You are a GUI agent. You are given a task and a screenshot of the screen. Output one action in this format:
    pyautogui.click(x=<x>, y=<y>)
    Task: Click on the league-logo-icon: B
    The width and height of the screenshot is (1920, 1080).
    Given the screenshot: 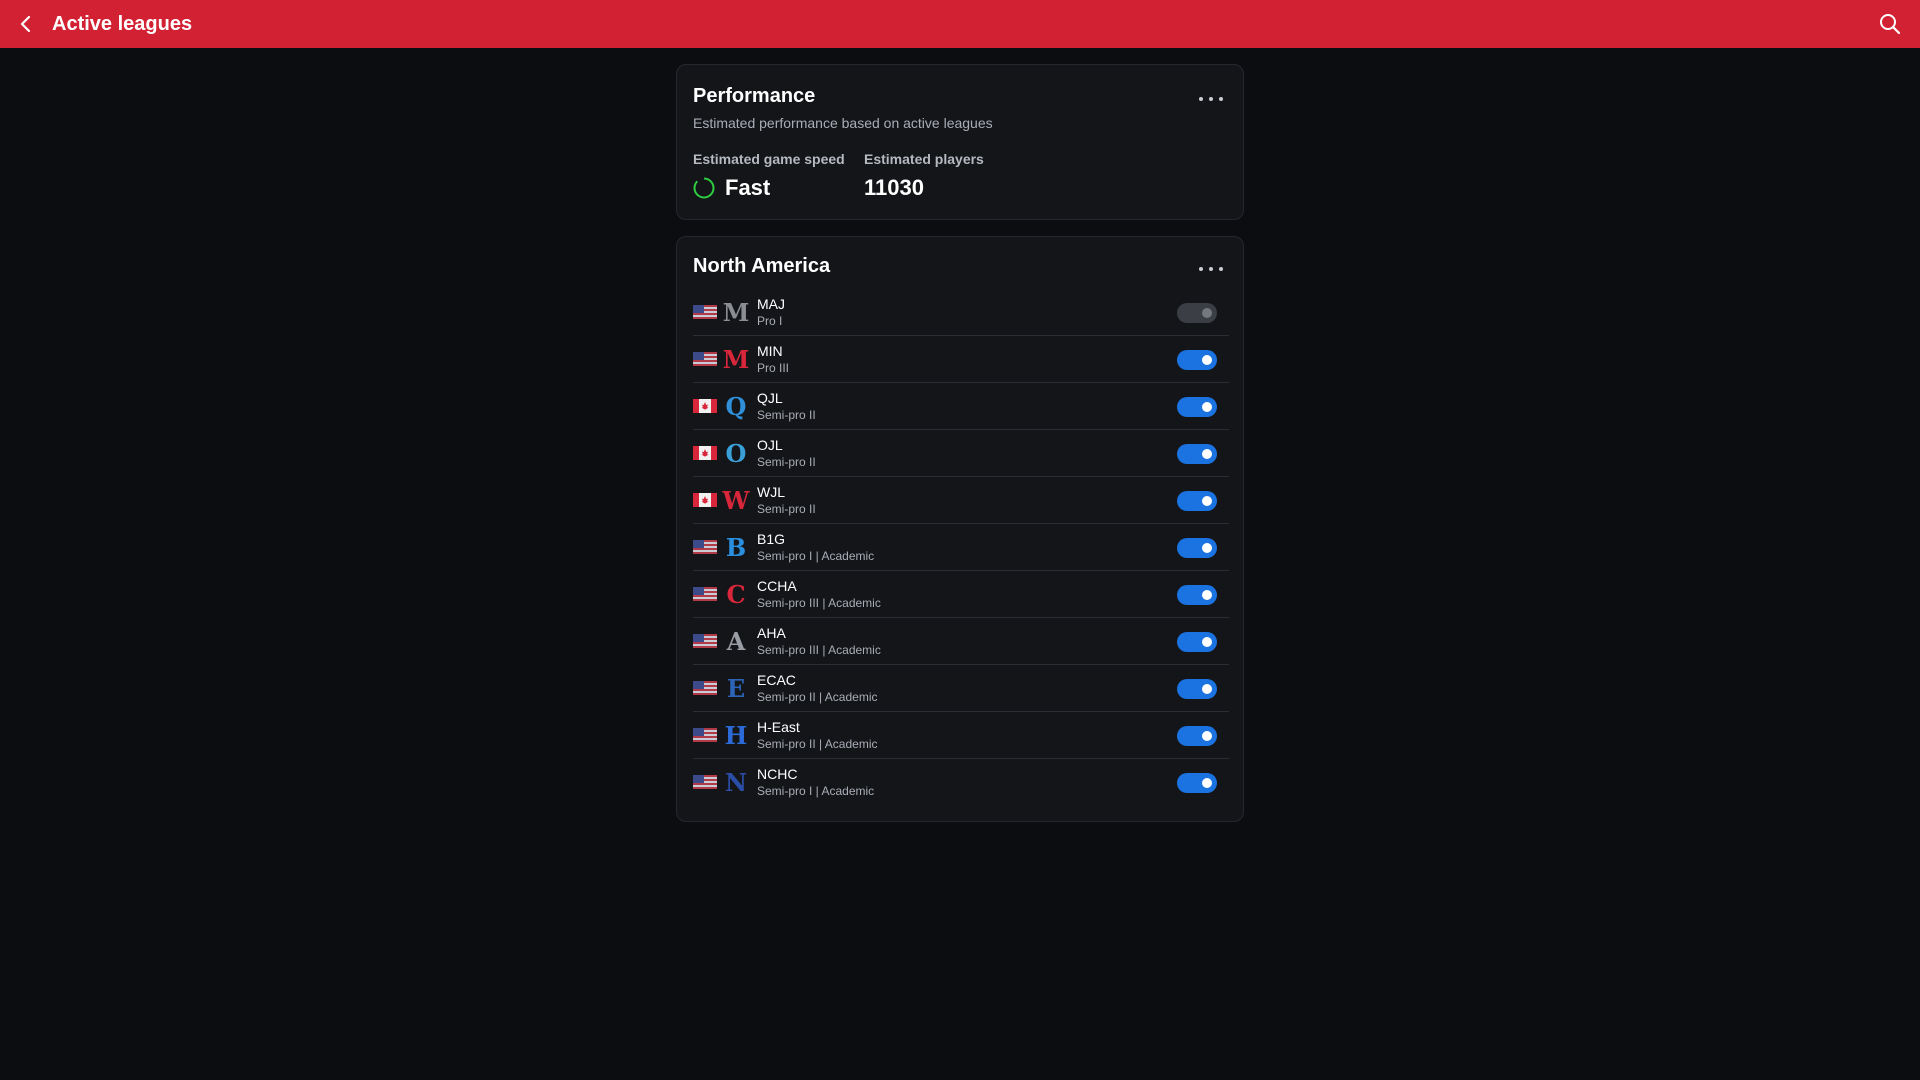 What is the action you would take?
    pyautogui.click(x=736, y=547)
    